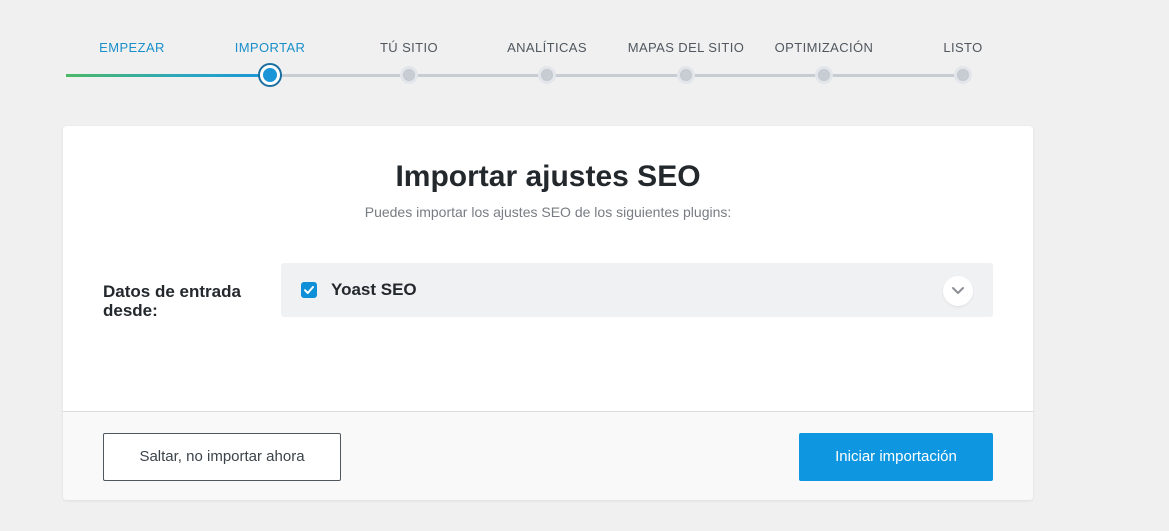 The image size is (1169, 531). What do you see at coordinates (132, 47) in the screenshot?
I see `step-empezar: EMPEZAR` at bounding box center [132, 47].